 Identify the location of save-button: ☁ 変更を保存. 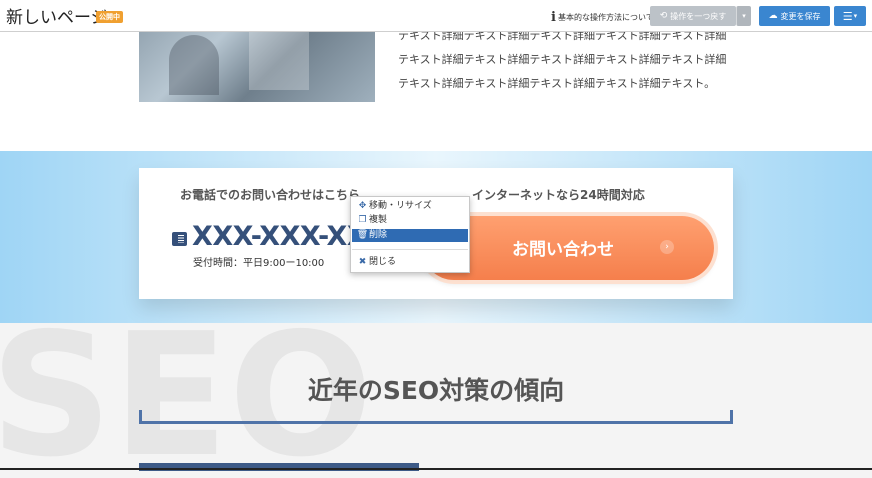
(794, 16).